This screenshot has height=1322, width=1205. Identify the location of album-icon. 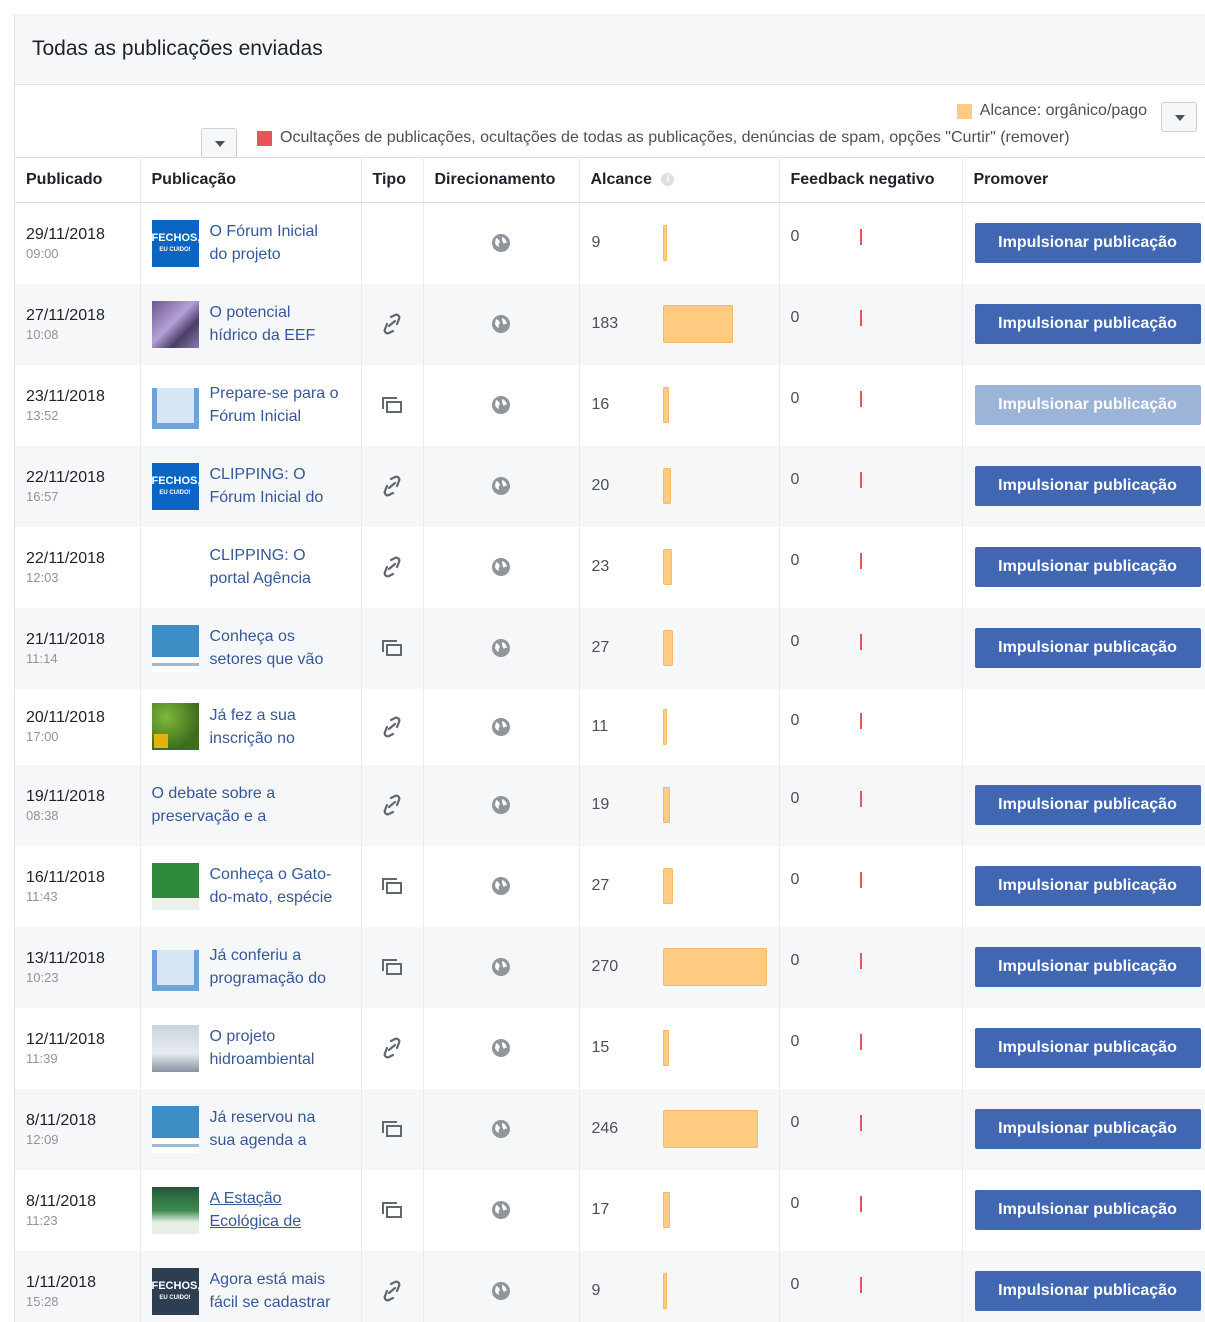
(392, 886).